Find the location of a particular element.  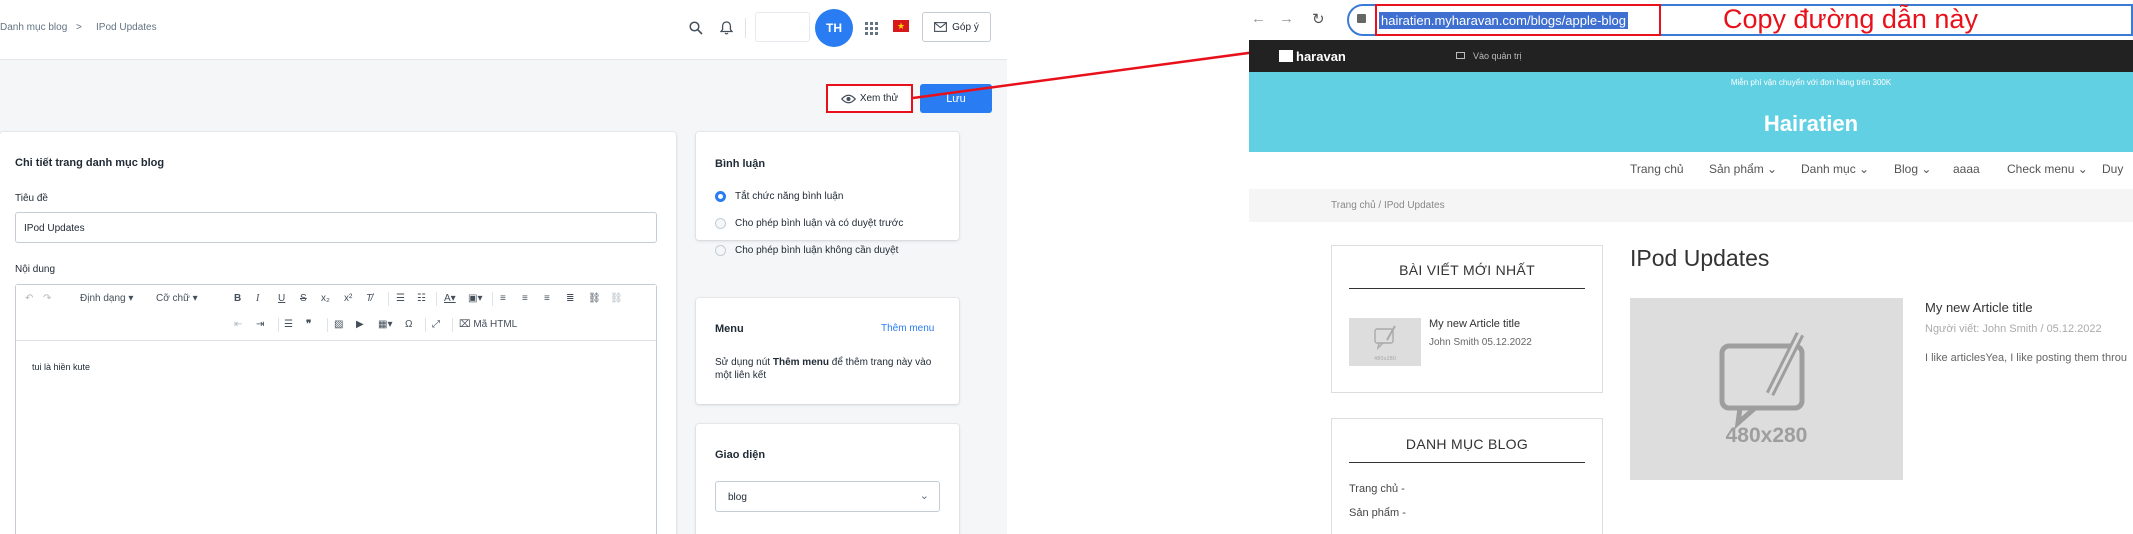

admin-link: Vào quản trị is located at coordinates (1489, 56).